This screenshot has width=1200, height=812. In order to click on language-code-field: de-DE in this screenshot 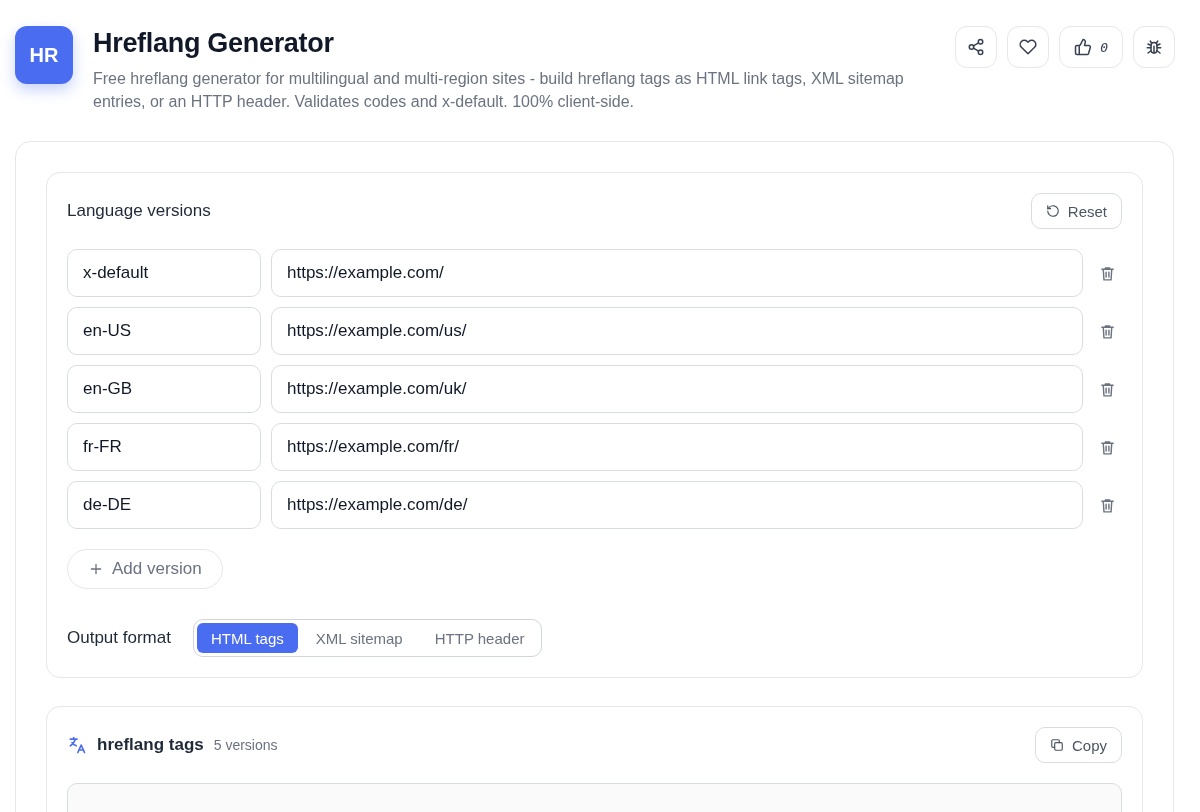, I will do `click(164, 505)`.